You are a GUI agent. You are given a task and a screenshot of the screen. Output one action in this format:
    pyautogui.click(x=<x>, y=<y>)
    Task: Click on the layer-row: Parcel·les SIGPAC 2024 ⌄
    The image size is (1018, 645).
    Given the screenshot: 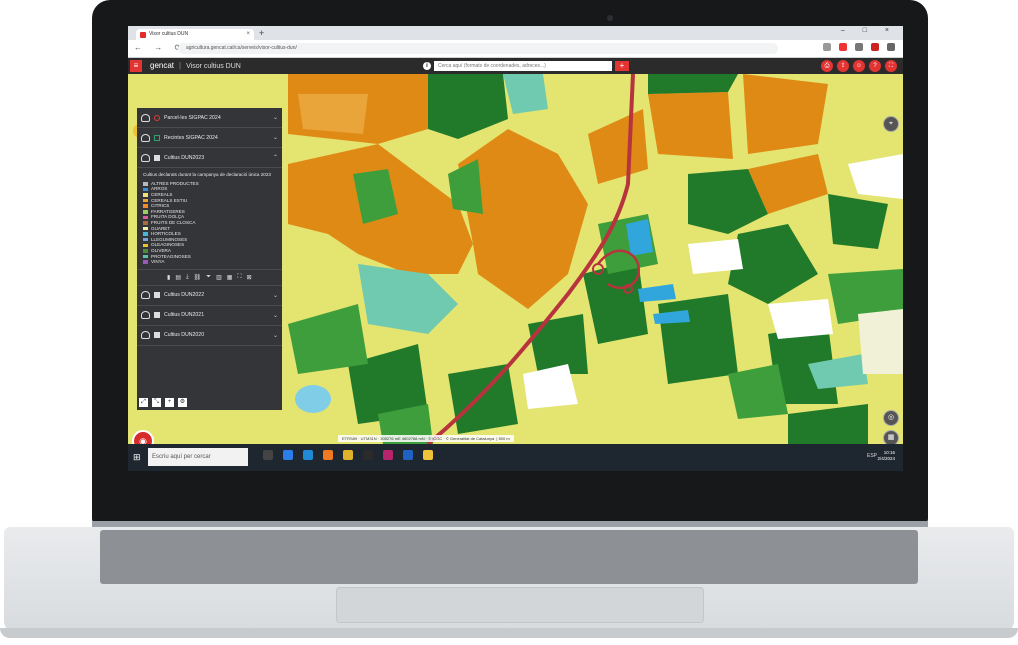 What is the action you would take?
    pyautogui.click(x=209, y=118)
    